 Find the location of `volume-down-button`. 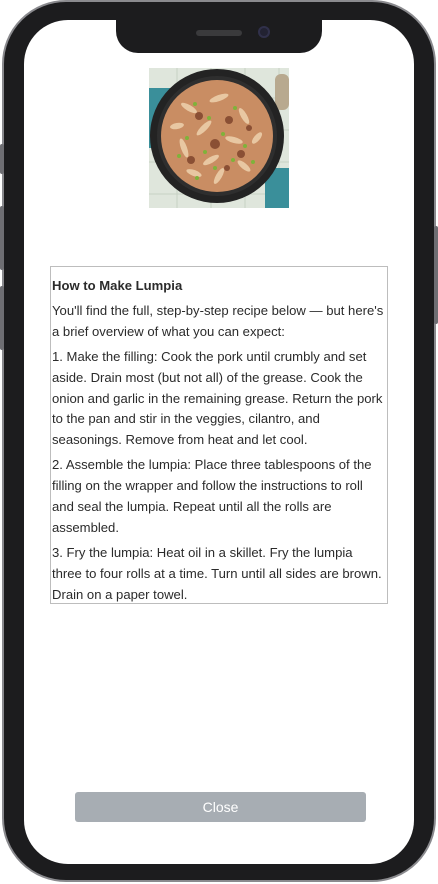

volume-down-button is located at coordinates (2, 318).